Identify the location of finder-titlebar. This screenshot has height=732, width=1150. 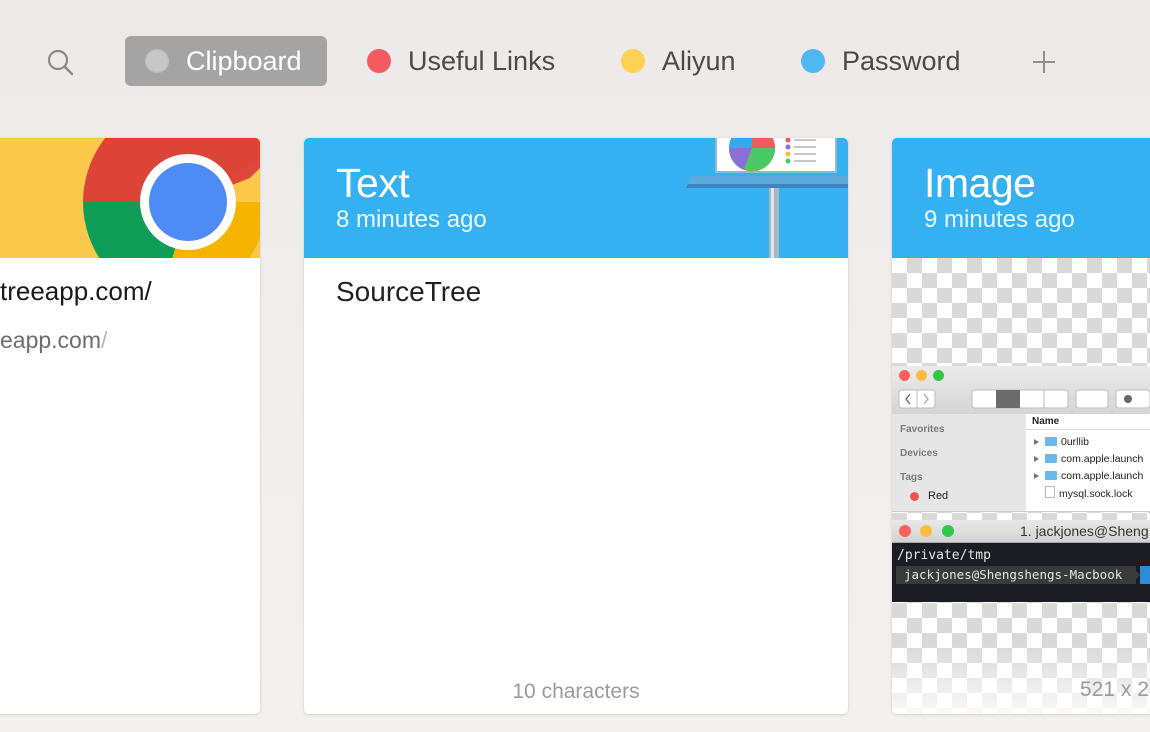
(1021, 390).